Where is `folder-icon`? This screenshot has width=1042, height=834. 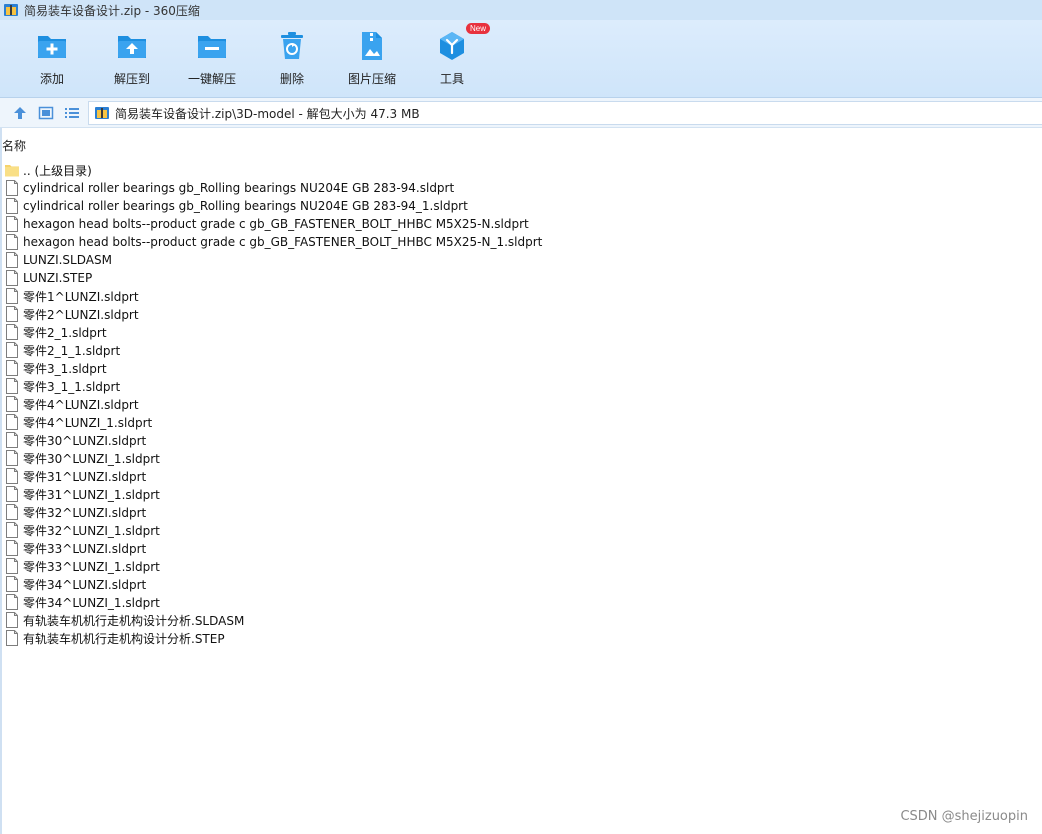 folder-icon is located at coordinates (12, 171).